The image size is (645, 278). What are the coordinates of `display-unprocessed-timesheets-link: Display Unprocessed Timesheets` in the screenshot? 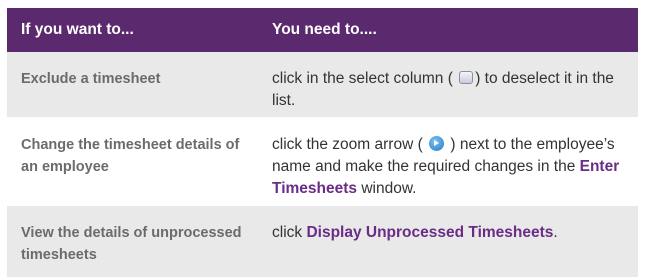 It's located at (429, 232).